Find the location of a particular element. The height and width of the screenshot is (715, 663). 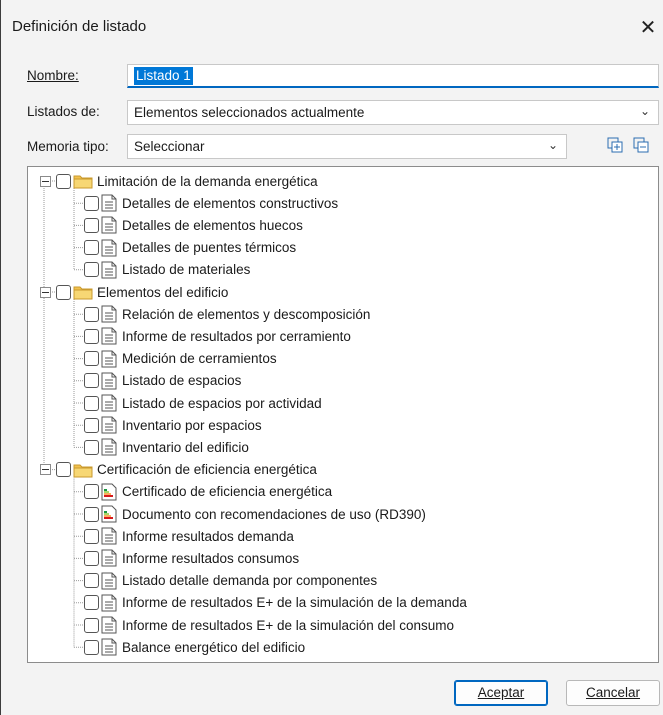

memoria-label: Memoria tipo: is located at coordinates (68, 146).